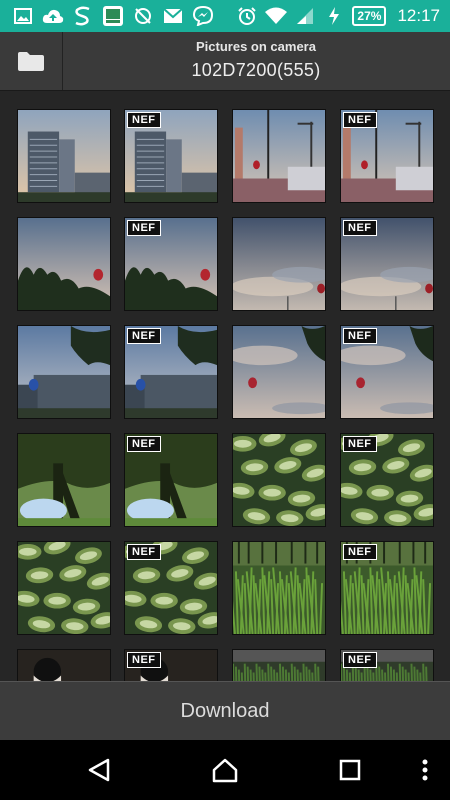 Image resolution: width=450 pixels, height=800 pixels. Describe the element at coordinates (334, 16) in the screenshot. I see `charging-icon` at that location.